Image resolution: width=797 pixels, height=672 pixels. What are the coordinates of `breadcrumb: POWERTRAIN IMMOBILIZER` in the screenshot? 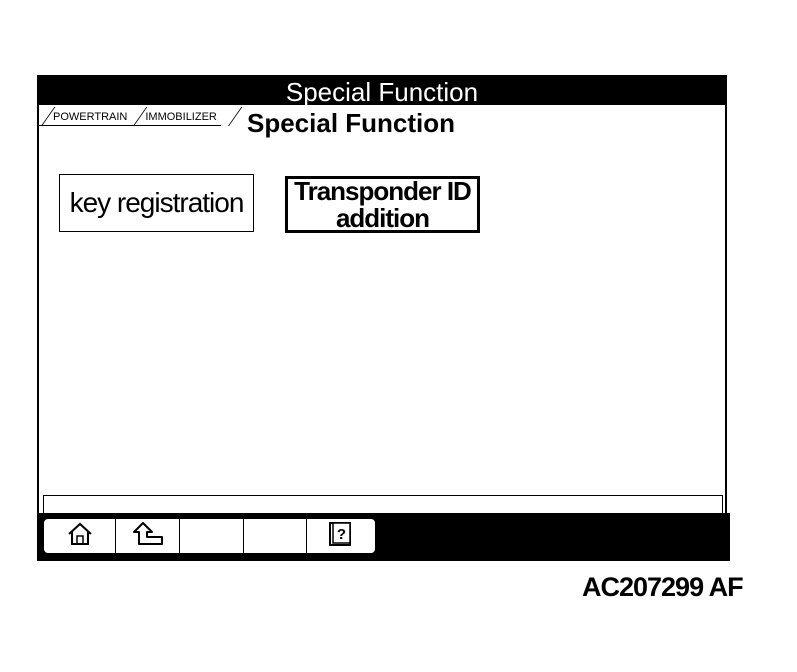 It's located at (130, 117).